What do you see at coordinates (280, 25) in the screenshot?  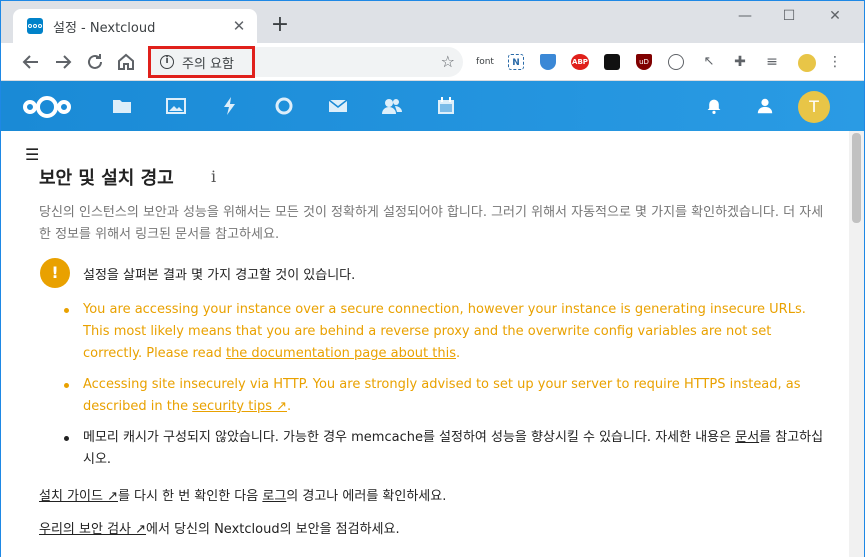 I see `new-tab-button: +` at bounding box center [280, 25].